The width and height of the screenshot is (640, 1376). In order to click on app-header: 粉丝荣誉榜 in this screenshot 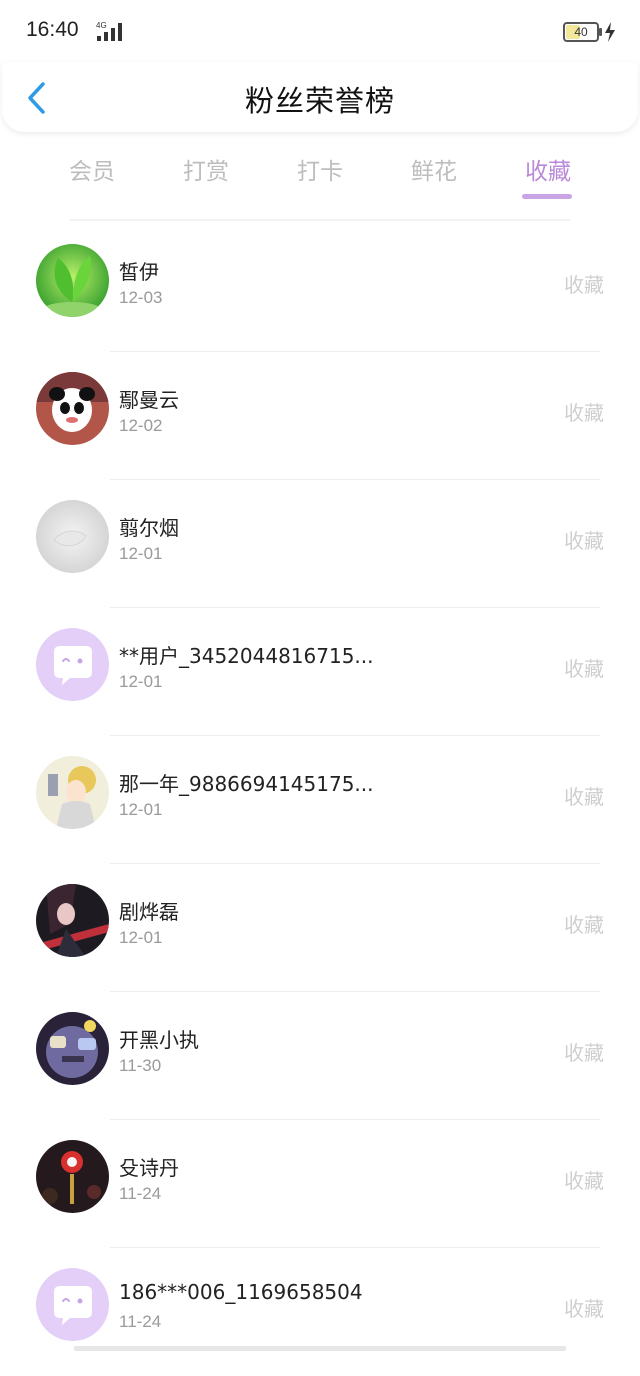, I will do `click(320, 97)`.